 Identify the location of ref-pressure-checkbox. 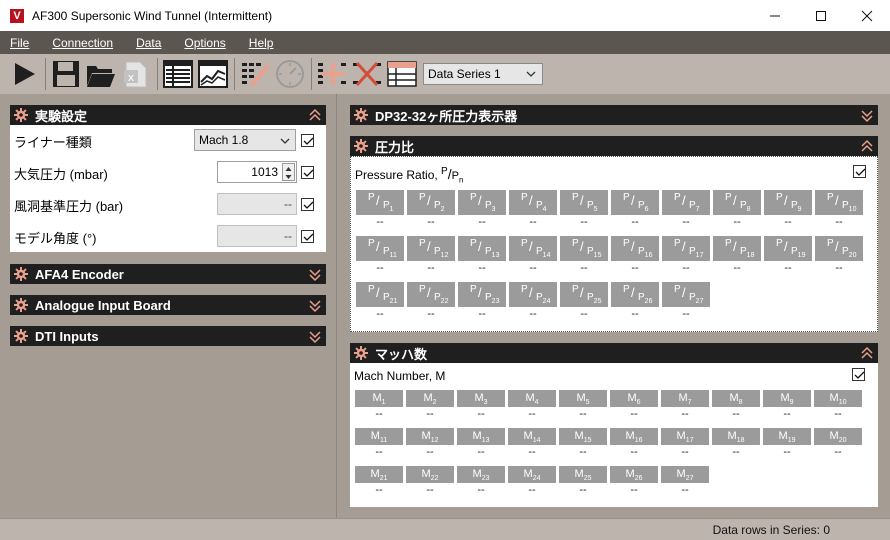
(307, 204).